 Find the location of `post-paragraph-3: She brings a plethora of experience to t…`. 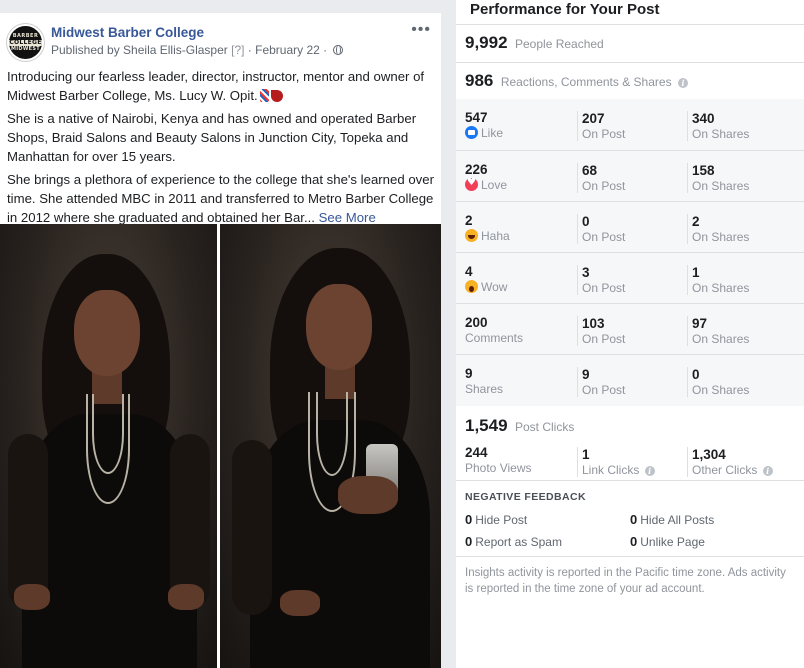

post-paragraph-3: She brings a plethora of experience to t… is located at coordinates (220, 198).